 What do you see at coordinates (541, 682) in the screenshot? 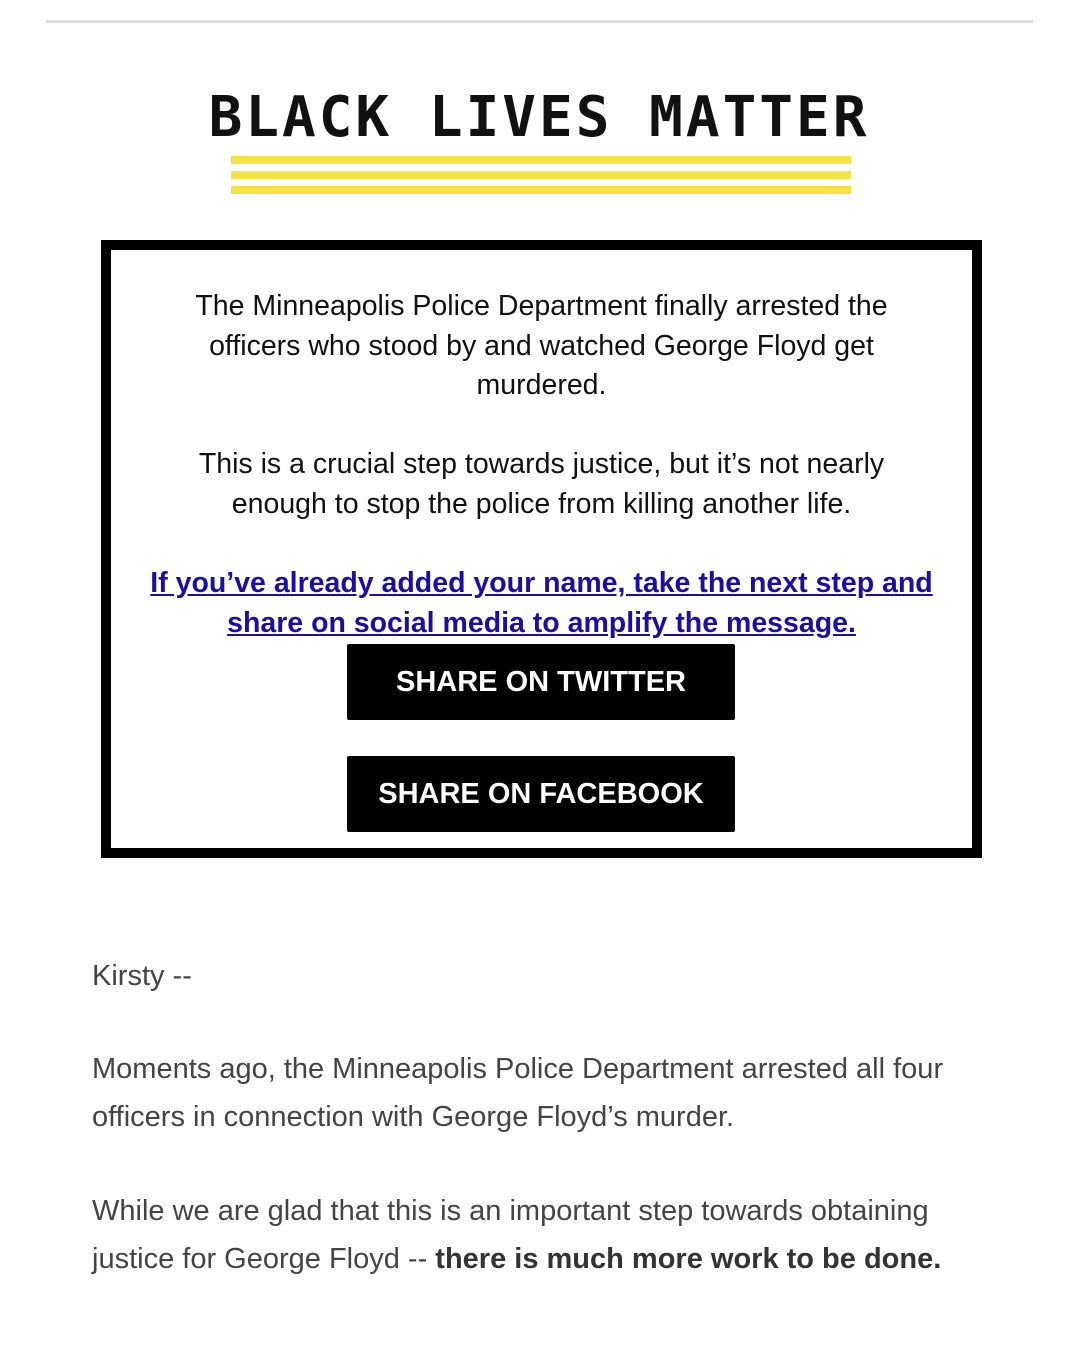
I see `share-on-twitter-button: SHARE ON TWITTER` at bounding box center [541, 682].